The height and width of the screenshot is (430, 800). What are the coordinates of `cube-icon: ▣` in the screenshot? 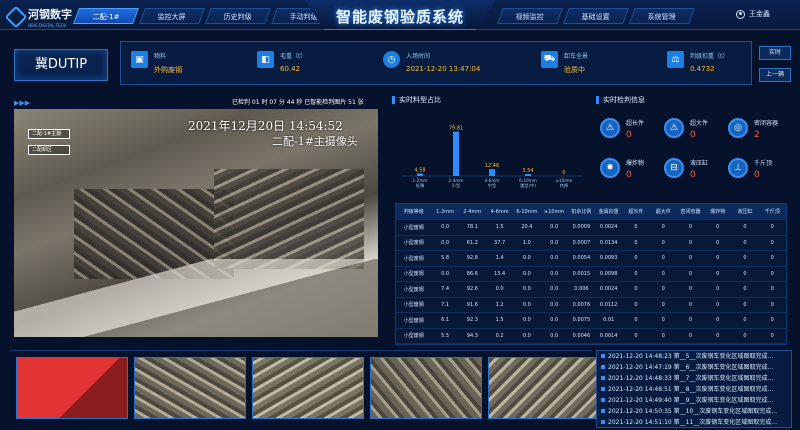 It's located at (139, 59).